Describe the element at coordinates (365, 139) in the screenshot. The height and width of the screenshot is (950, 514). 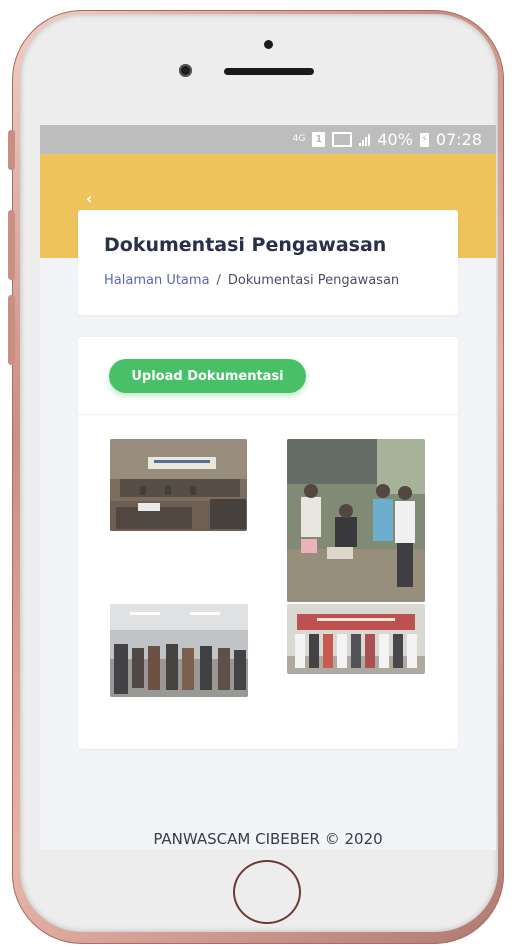
I see `signal-icon` at that location.